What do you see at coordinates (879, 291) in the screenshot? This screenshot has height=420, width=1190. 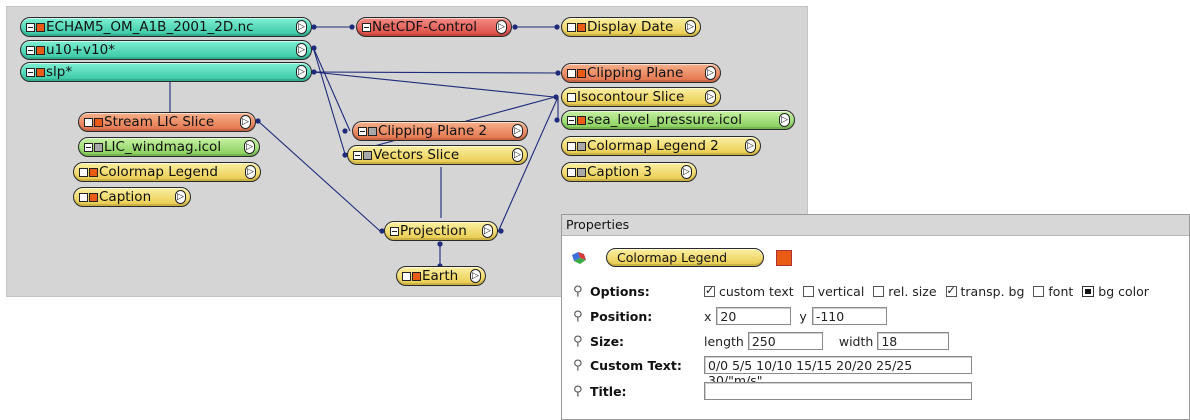 I see `rel-size-checkbox` at bounding box center [879, 291].